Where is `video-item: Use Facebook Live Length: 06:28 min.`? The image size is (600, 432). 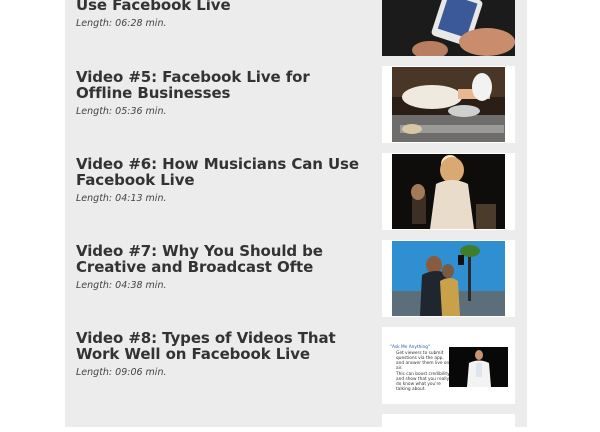 video-item: Use Facebook Live Length: 06:28 min. is located at coordinates (221, 15).